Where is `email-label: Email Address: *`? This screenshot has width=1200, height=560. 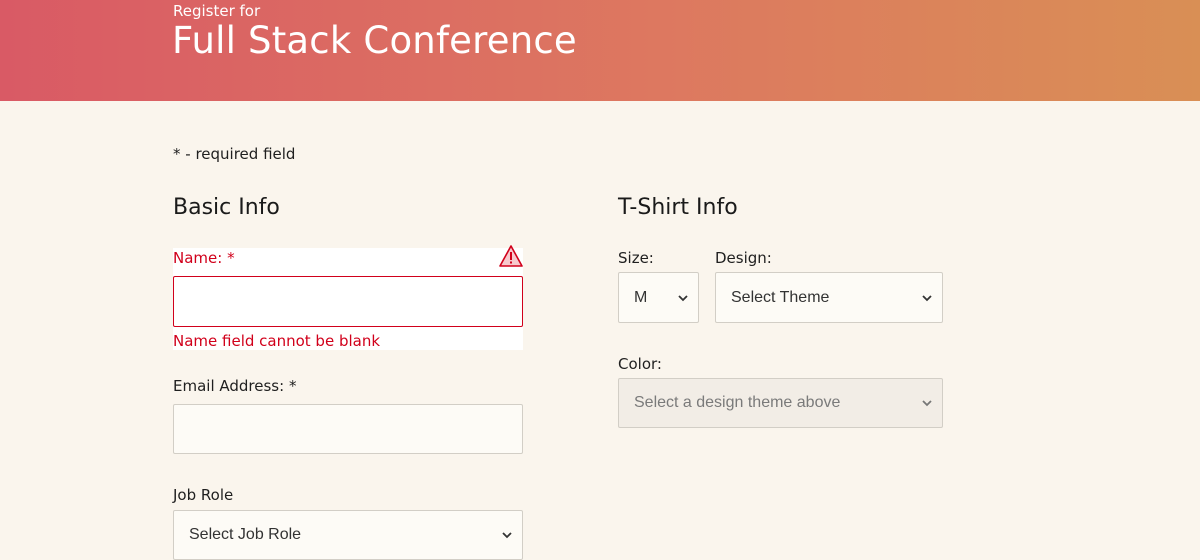
email-label: Email Address: * is located at coordinates (235, 386).